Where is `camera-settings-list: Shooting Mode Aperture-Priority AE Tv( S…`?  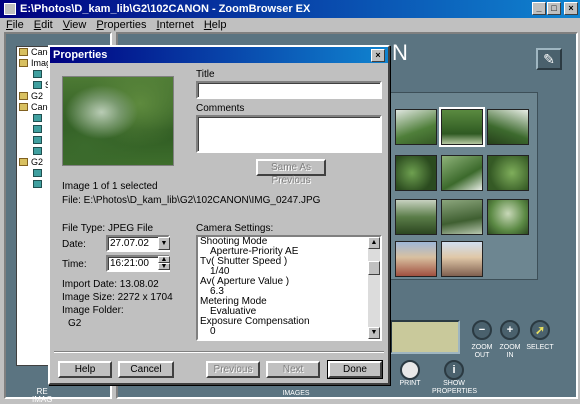 camera-settings-list: Shooting Mode Aperture-Priority AE Tv( S… is located at coordinates (289, 288).